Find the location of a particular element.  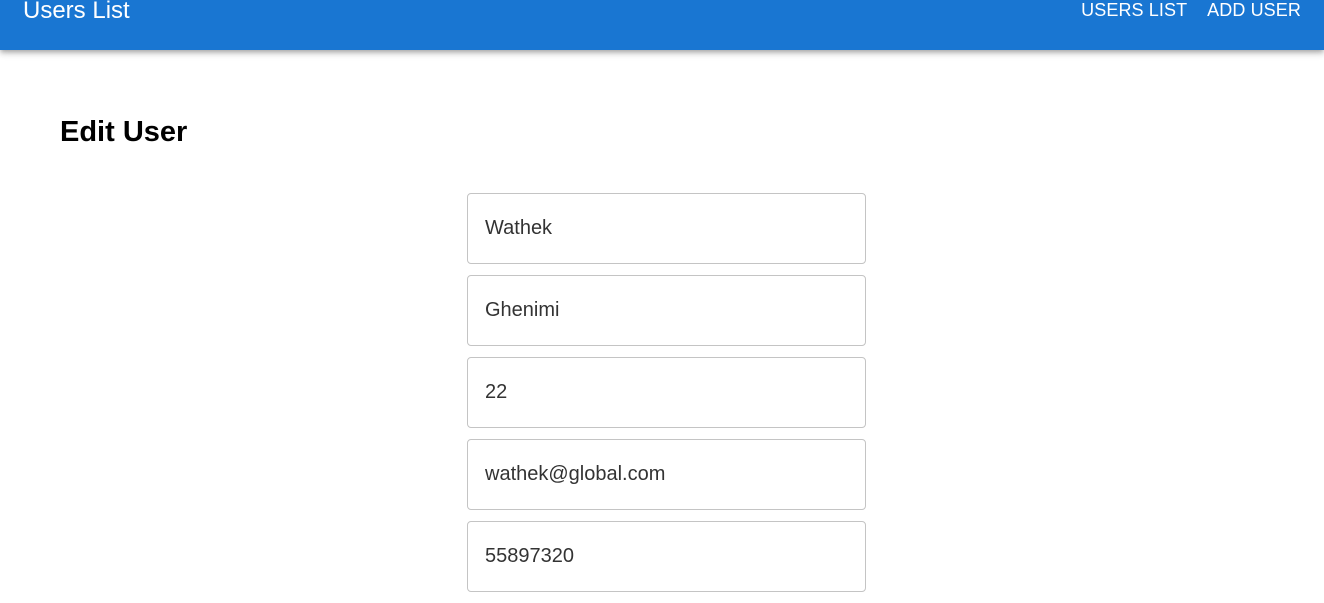

nav-users-list-link: USERS LIST is located at coordinates (1134, 10).